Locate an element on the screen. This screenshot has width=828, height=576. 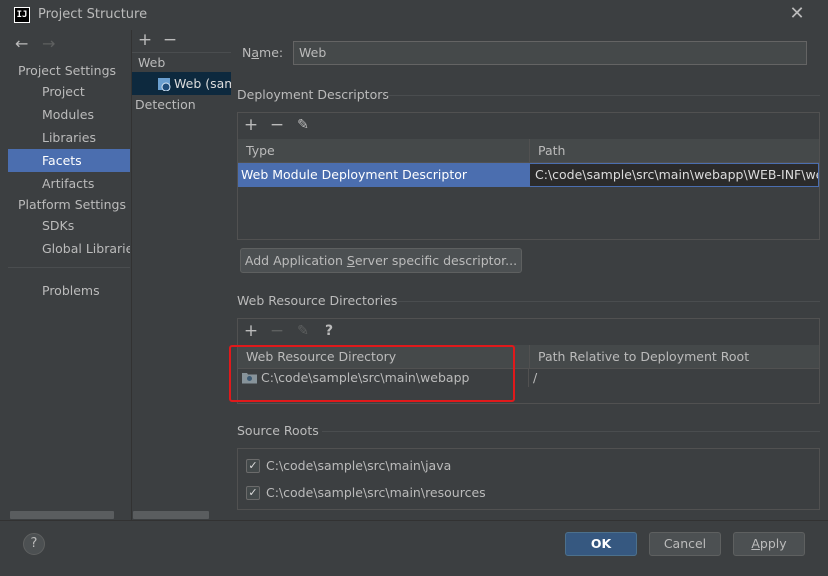
settings-nav is located at coordinates (69, 275).